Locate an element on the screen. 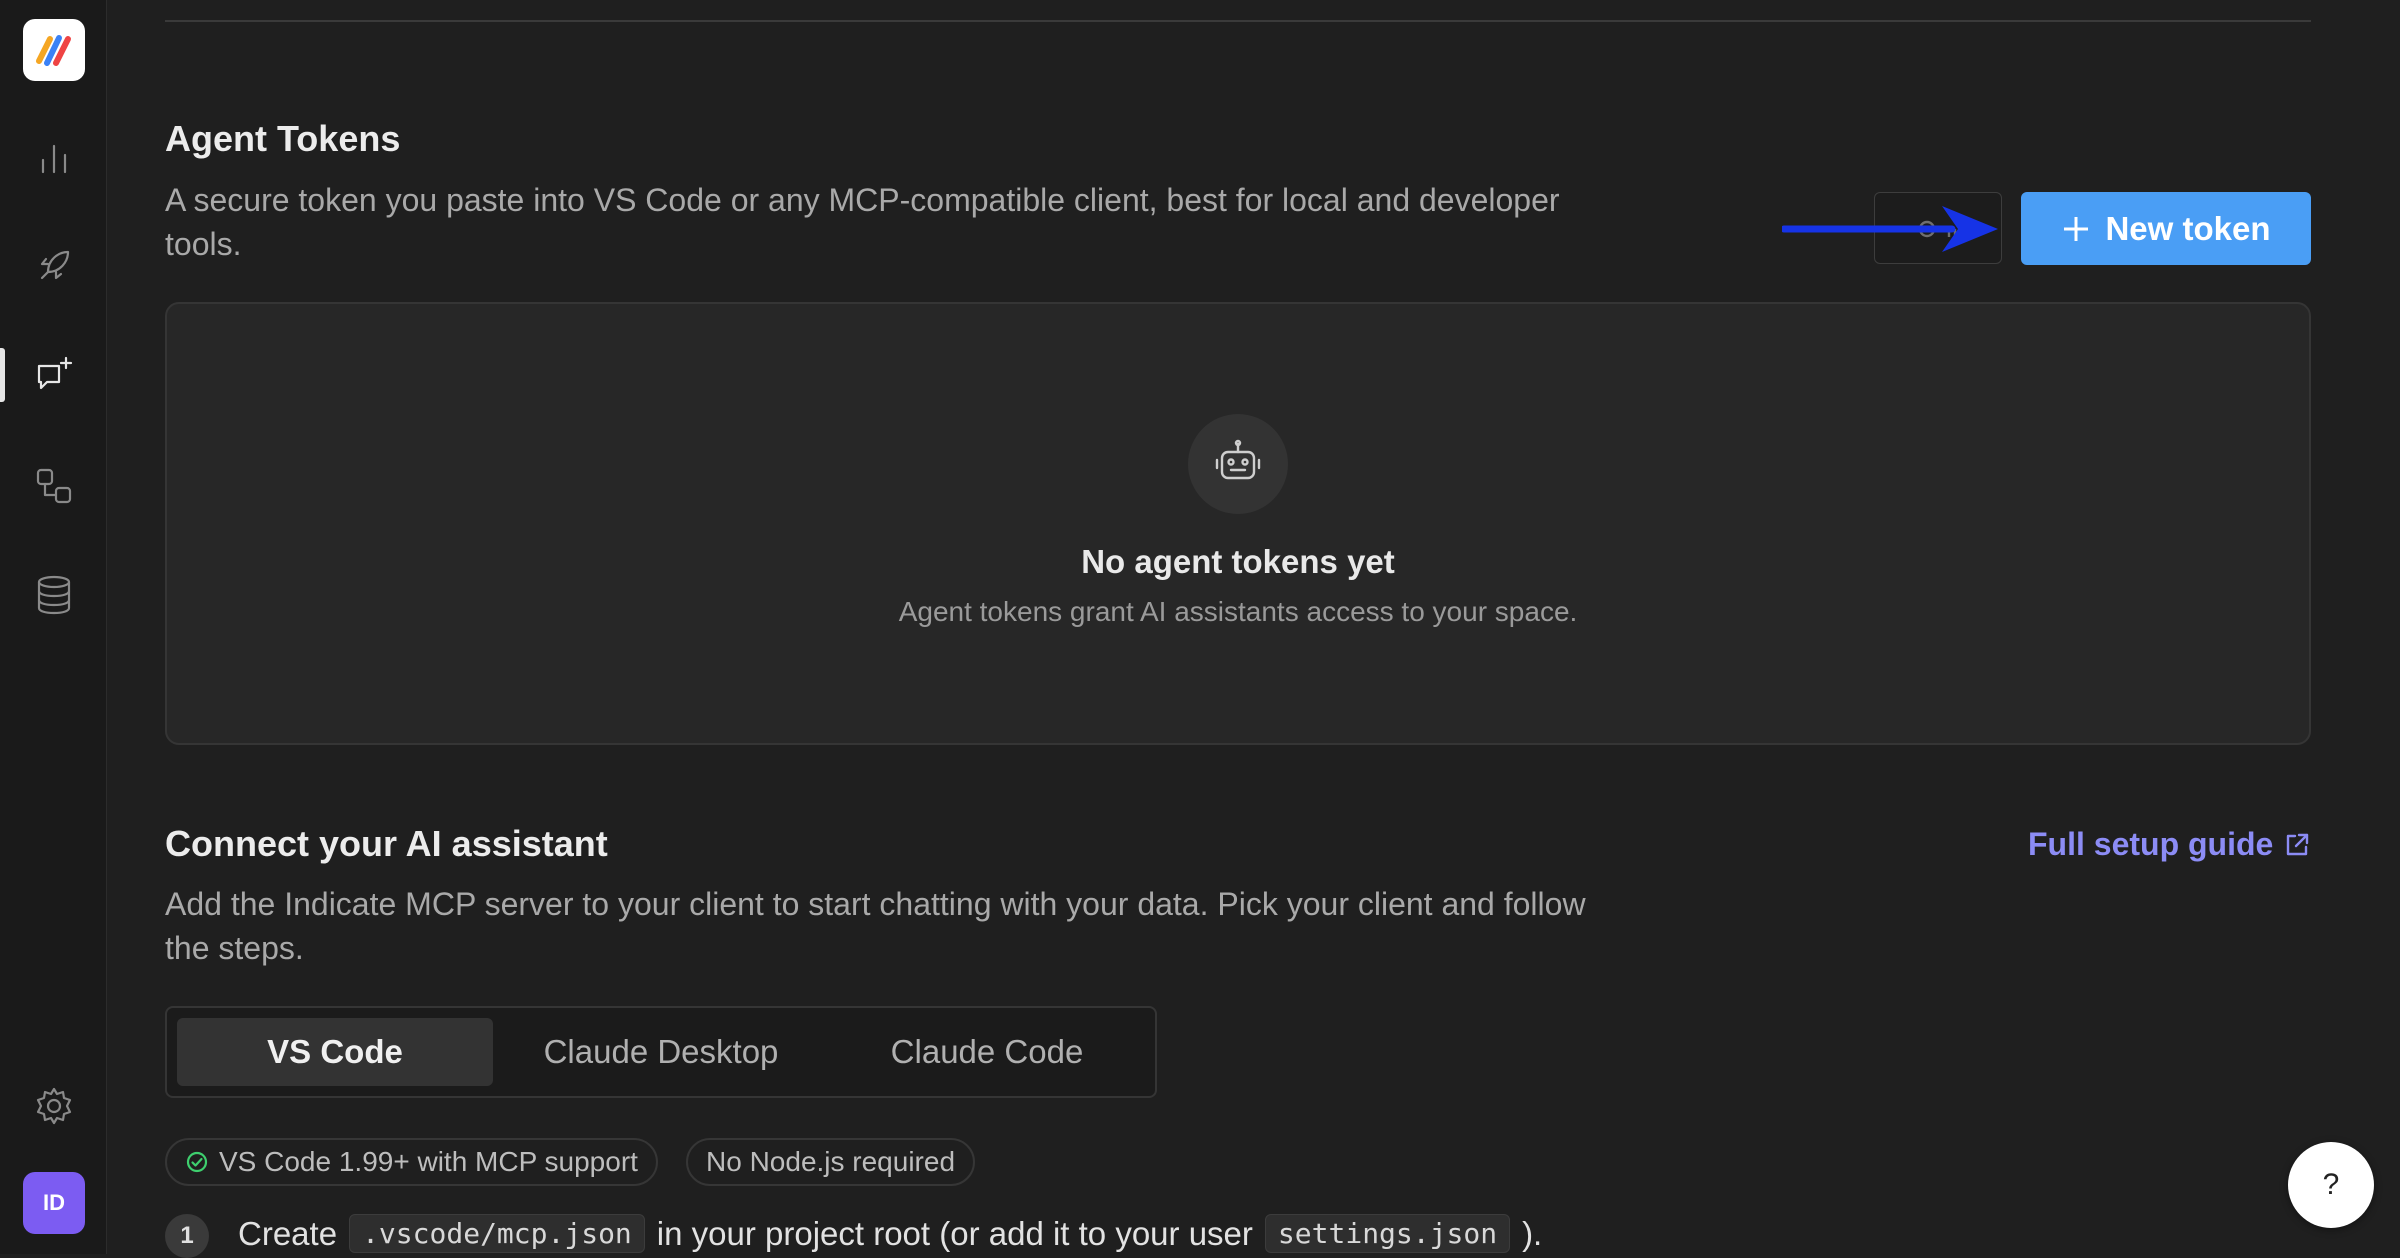 This screenshot has width=2400, height=1258. check-circle-icon is located at coordinates (197, 1162).